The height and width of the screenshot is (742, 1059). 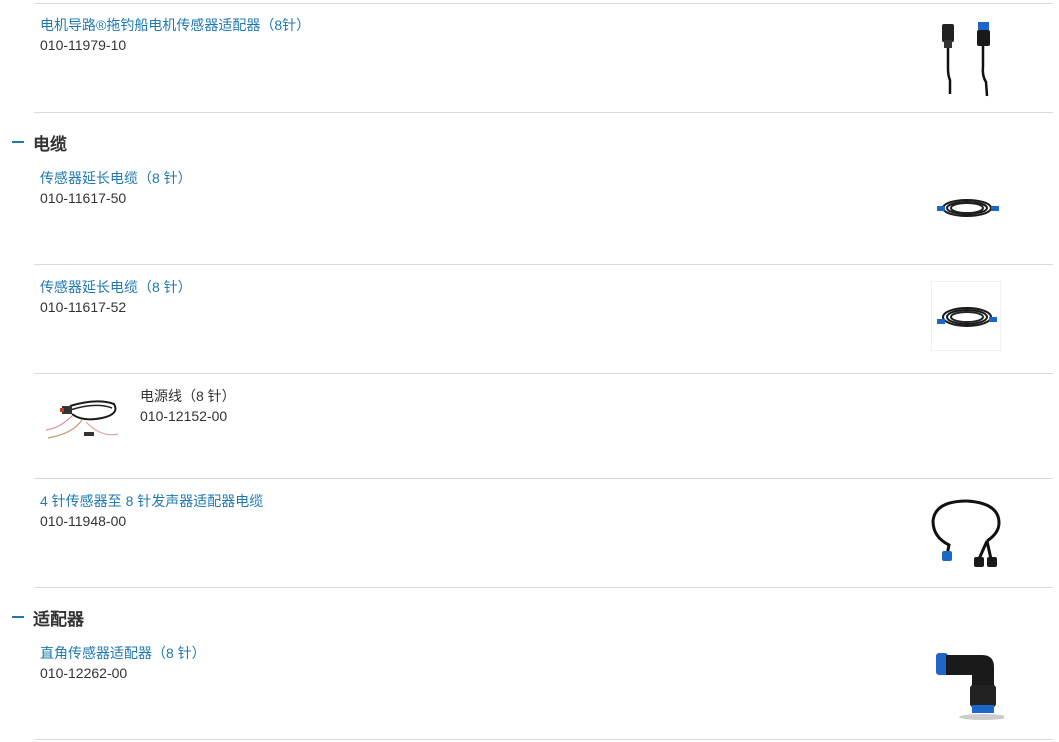 What do you see at coordinates (83, 521) in the screenshot?
I see `part-number: 010-11948-00` at bounding box center [83, 521].